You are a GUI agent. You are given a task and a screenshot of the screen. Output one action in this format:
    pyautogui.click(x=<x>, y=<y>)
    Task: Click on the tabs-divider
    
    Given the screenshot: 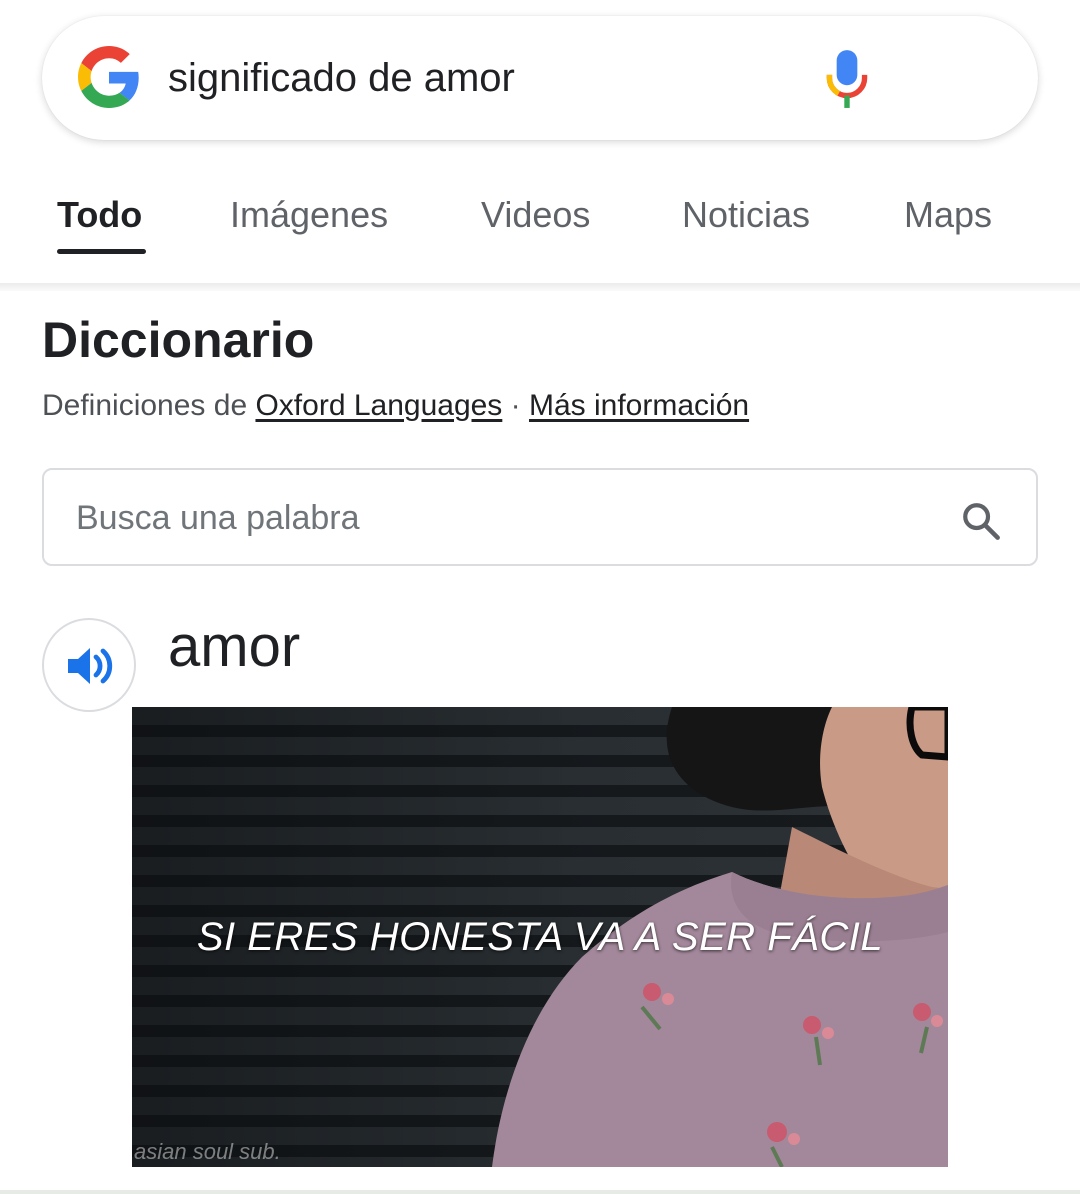 What is the action you would take?
    pyautogui.click(x=540, y=287)
    